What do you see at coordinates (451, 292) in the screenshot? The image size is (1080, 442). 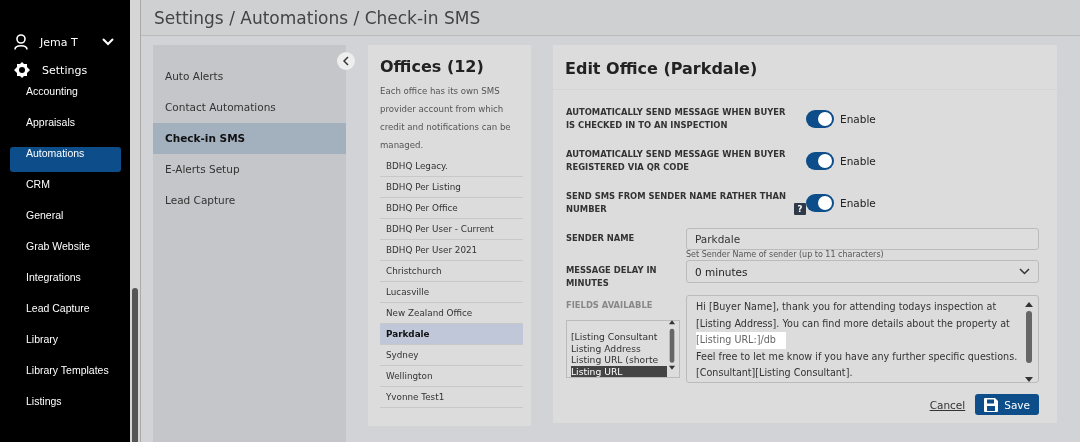 I see `office-item: Lucasville` at bounding box center [451, 292].